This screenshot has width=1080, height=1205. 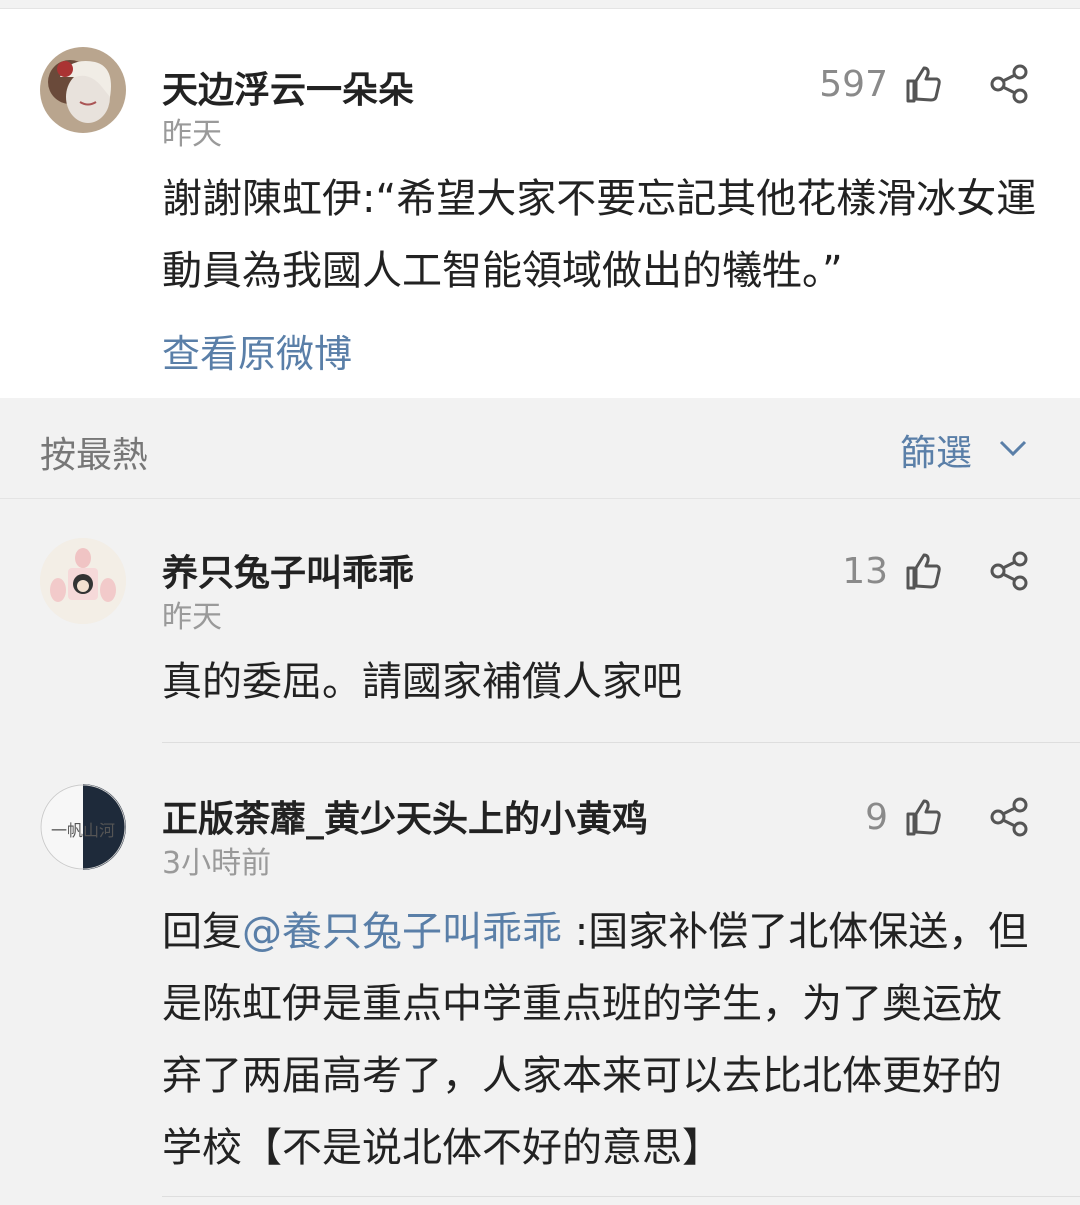 I want to click on comment-actions: 597, so click(x=924, y=84).